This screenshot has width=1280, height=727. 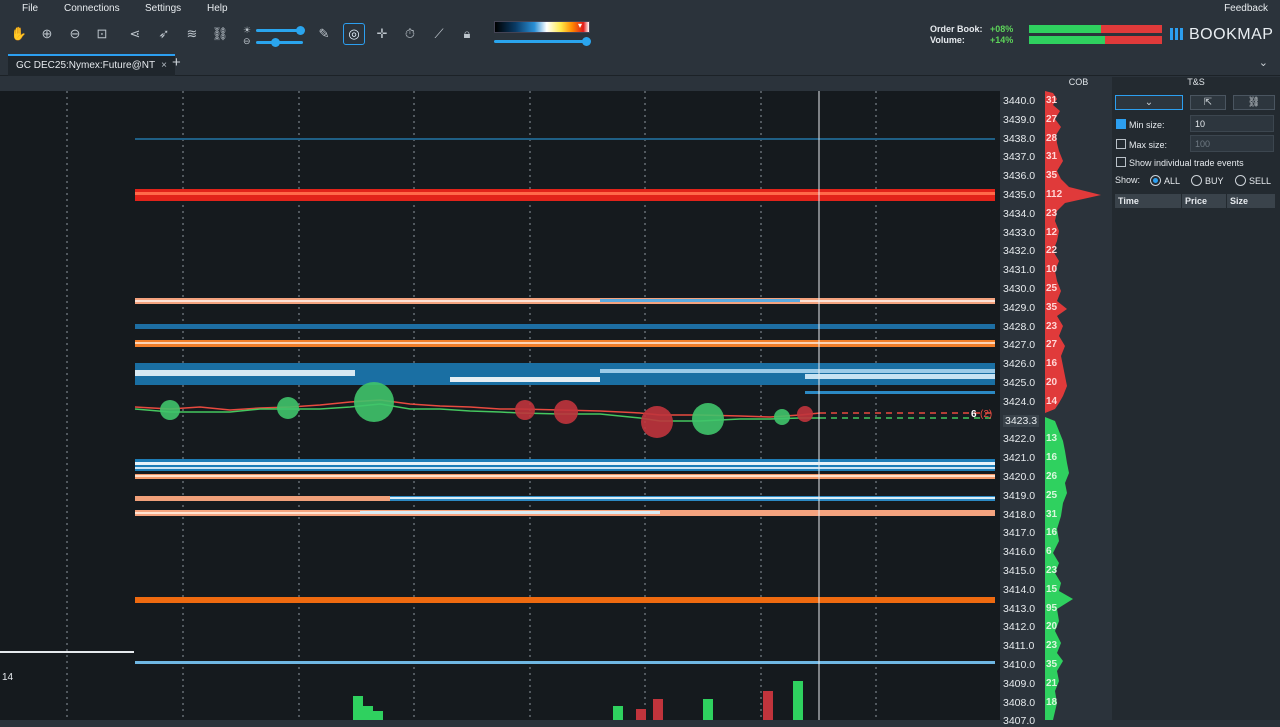 I want to click on hand-icon: ✋, so click(x=19, y=34).